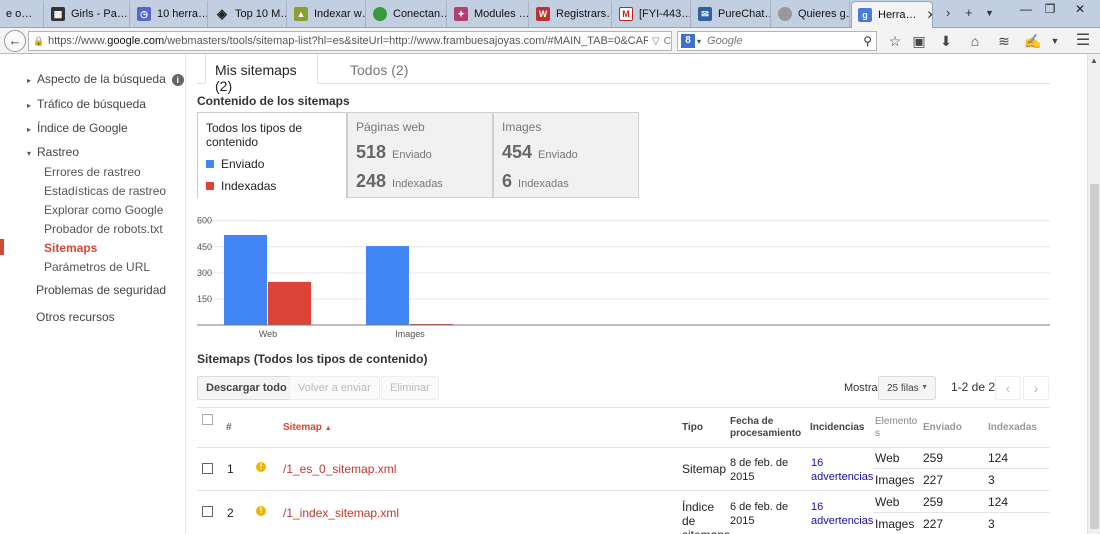 The height and width of the screenshot is (534, 1100). What do you see at coordinates (105, 79) in the screenshot?
I see `sidebar-item-search-appearance: ▸ Aspecto de la búsqueda i` at bounding box center [105, 79].